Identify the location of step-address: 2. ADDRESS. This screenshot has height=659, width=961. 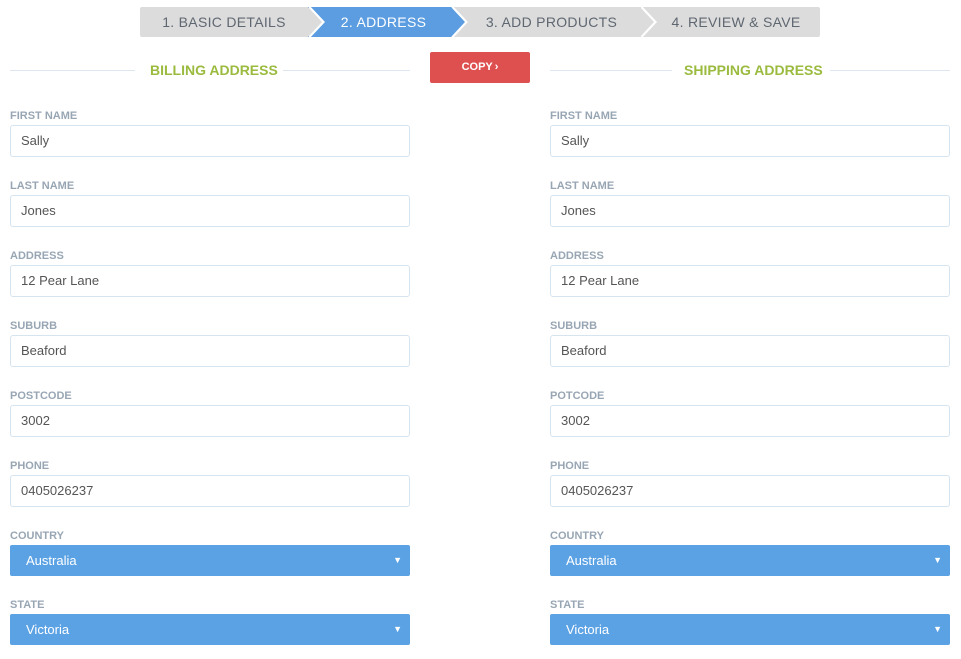
(388, 22).